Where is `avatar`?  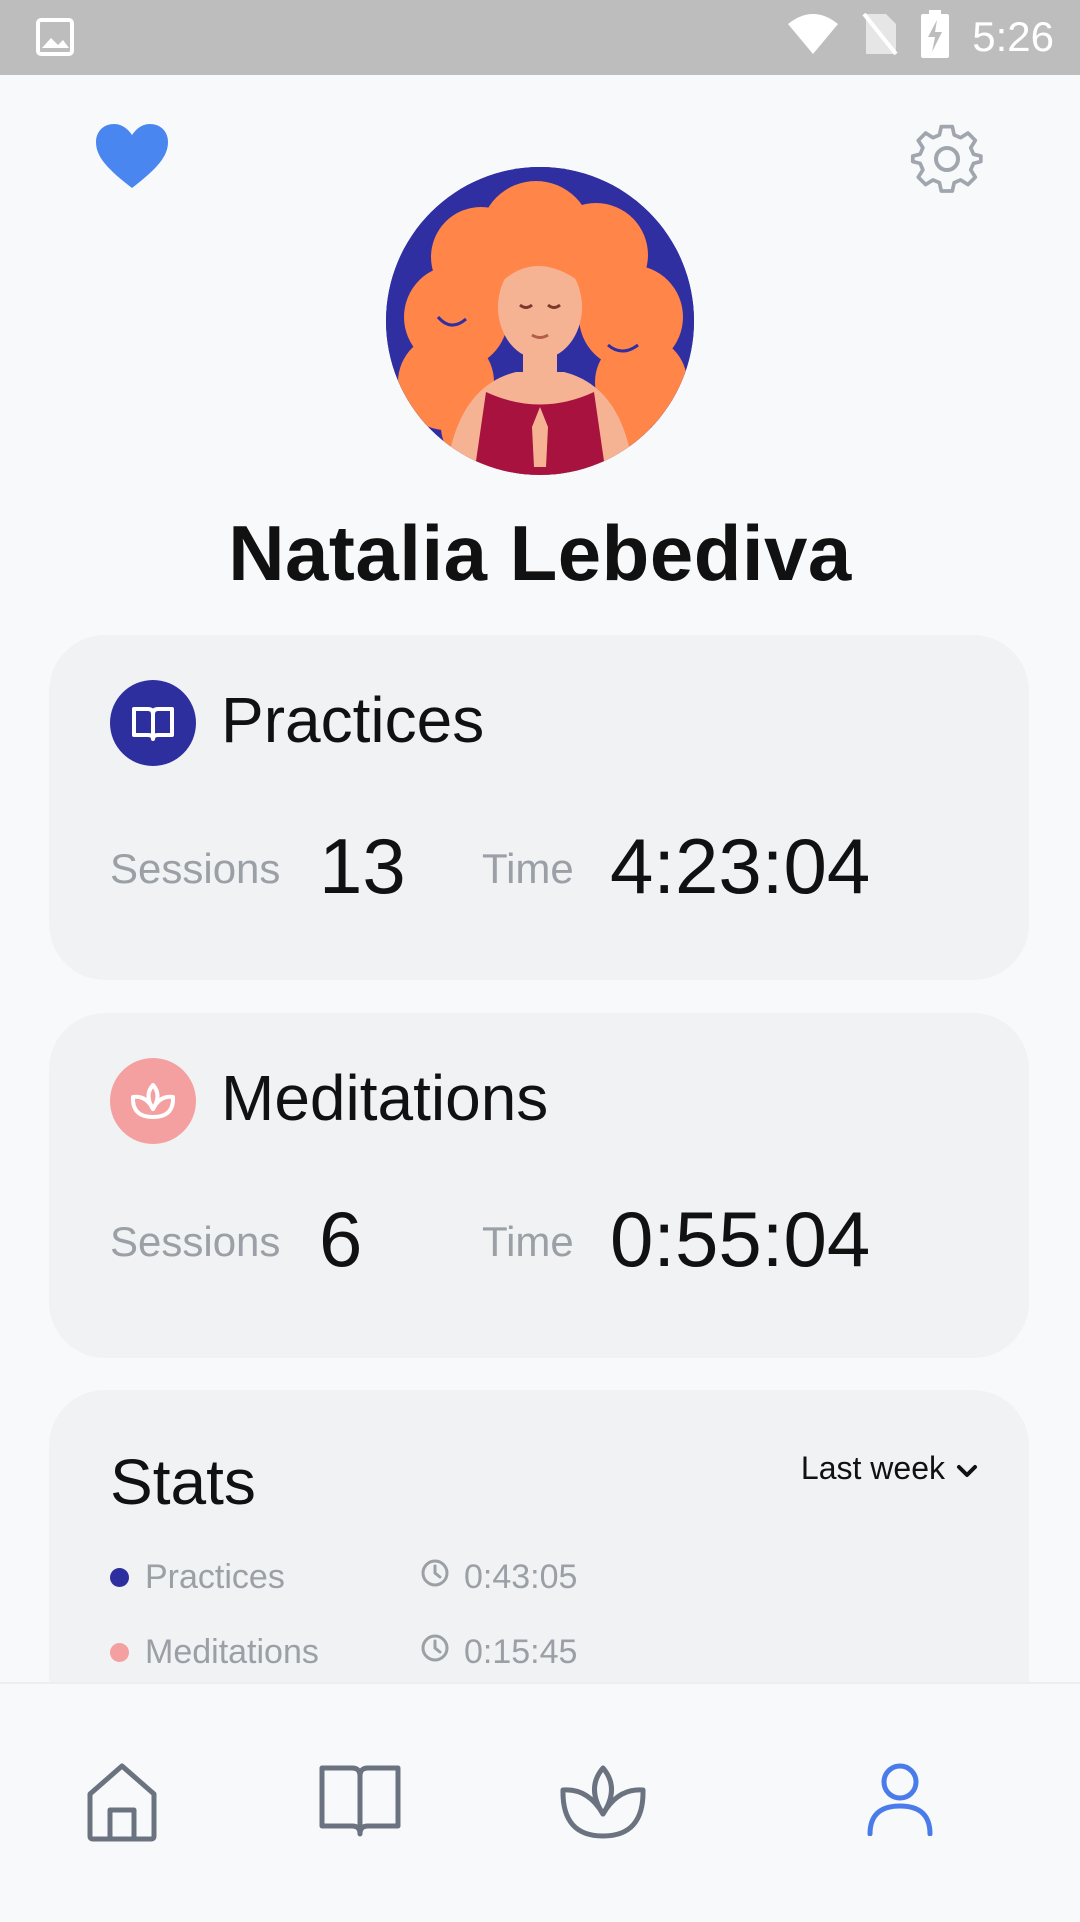
avatar is located at coordinates (540, 321).